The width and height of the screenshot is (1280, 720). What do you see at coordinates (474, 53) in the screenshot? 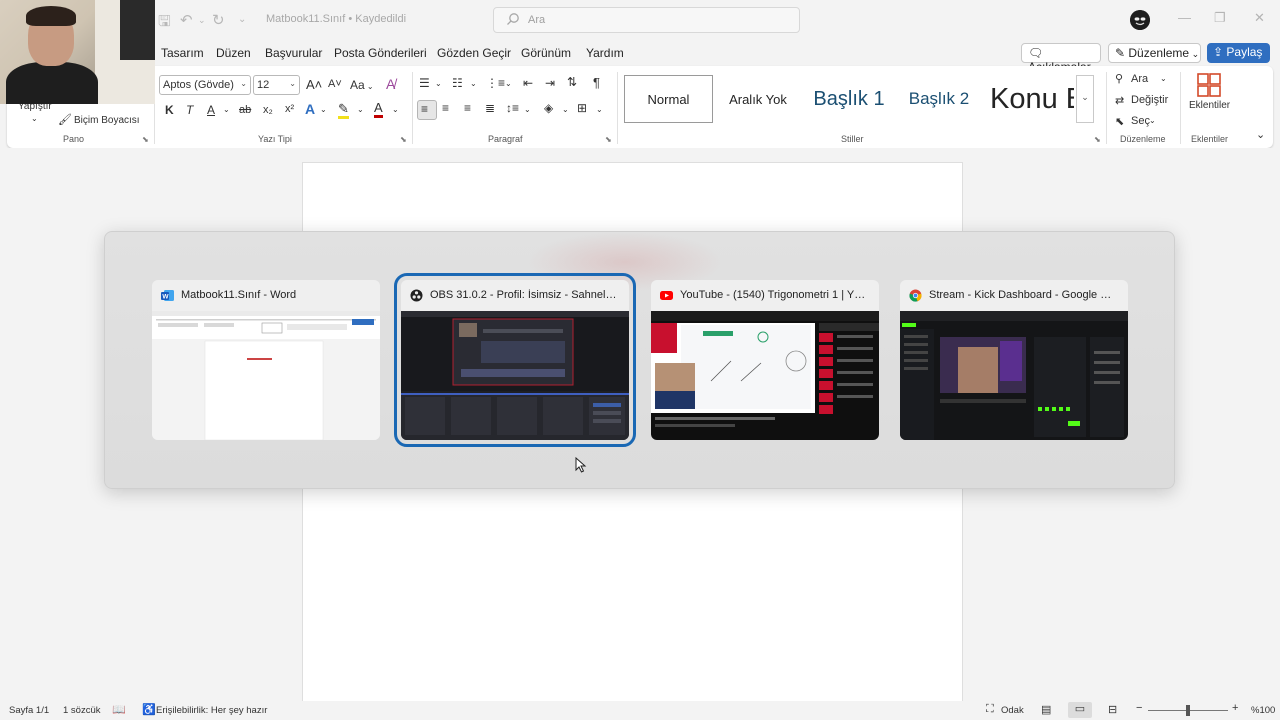
I see `tab-review: Gözden Geçir` at bounding box center [474, 53].